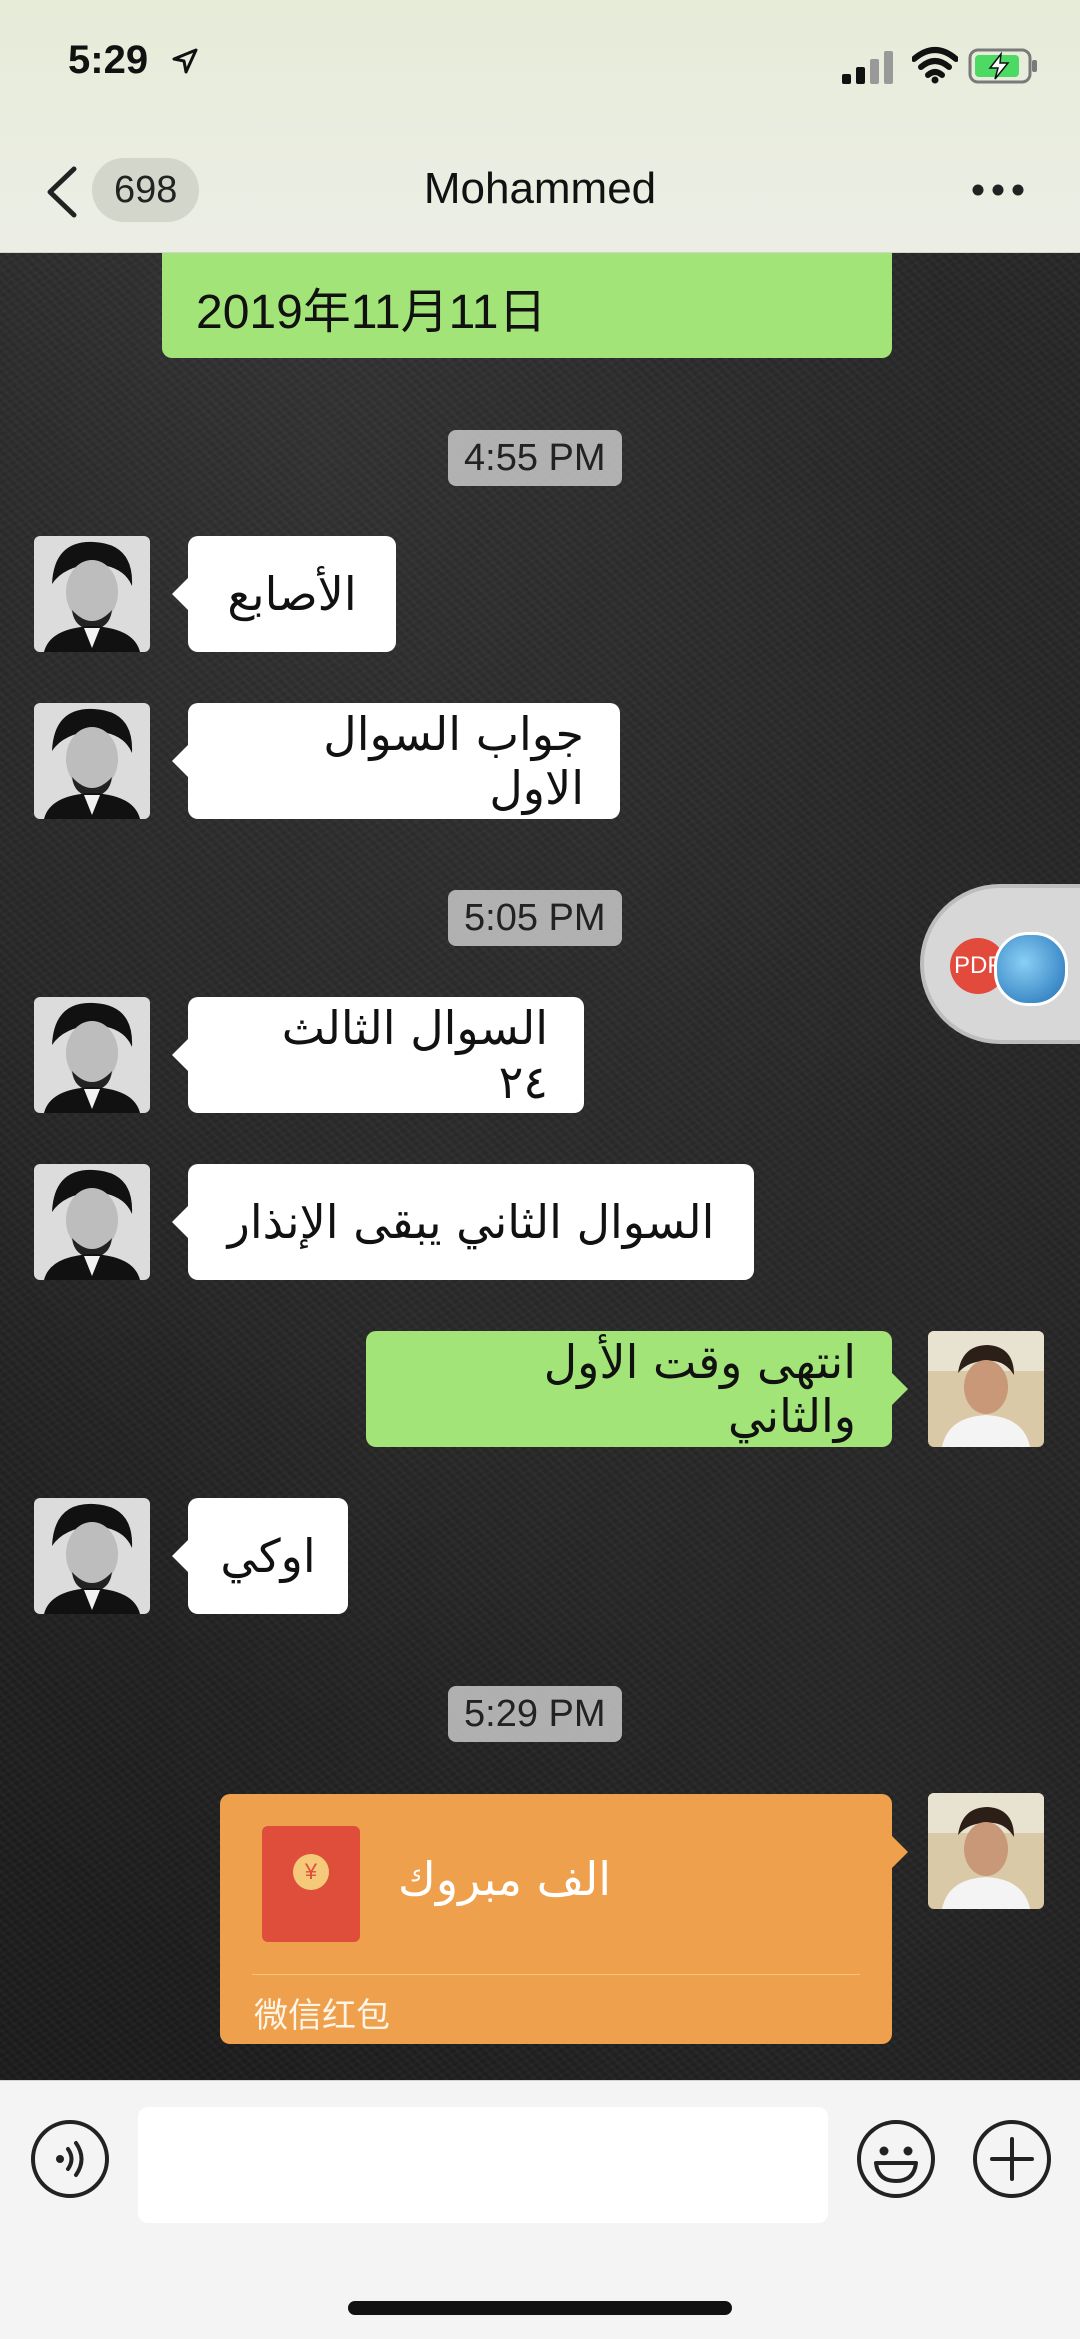 This screenshot has height=2339, width=1080. What do you see at coordinates (896, 2159) in the screenshot?
I see `emoji-icon` at bounding box center [896, 2159].